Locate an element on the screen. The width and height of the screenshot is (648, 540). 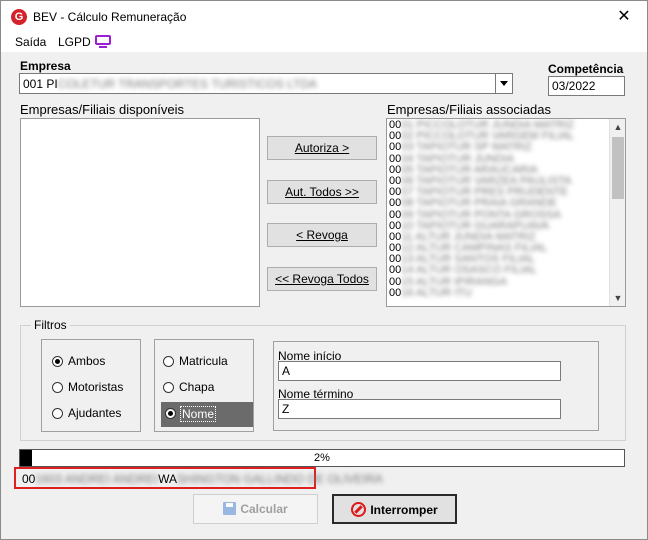
radio-motoristas: Motoristas is located at coordinates (92, 388).